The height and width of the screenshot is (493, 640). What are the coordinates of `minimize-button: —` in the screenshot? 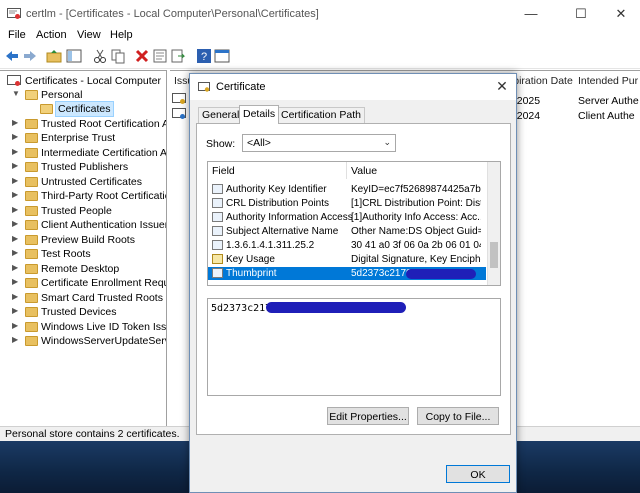 It's located at (531, 14).